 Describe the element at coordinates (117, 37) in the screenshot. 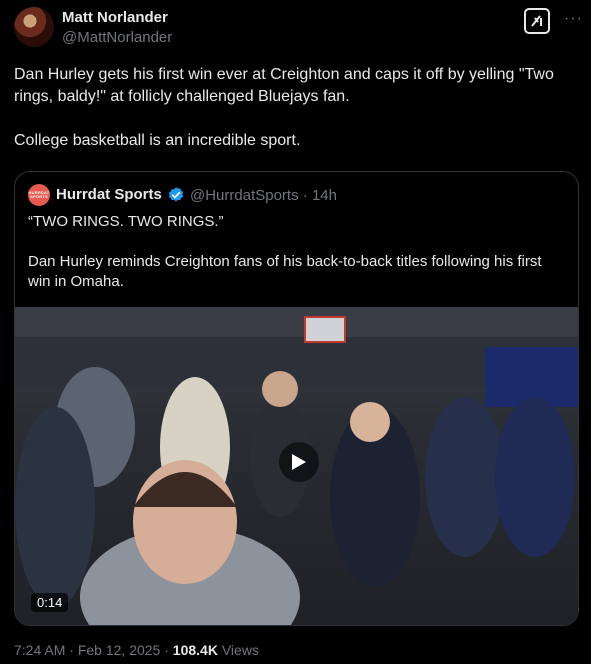

I see `author-handle: @MattNorlander` at that location.